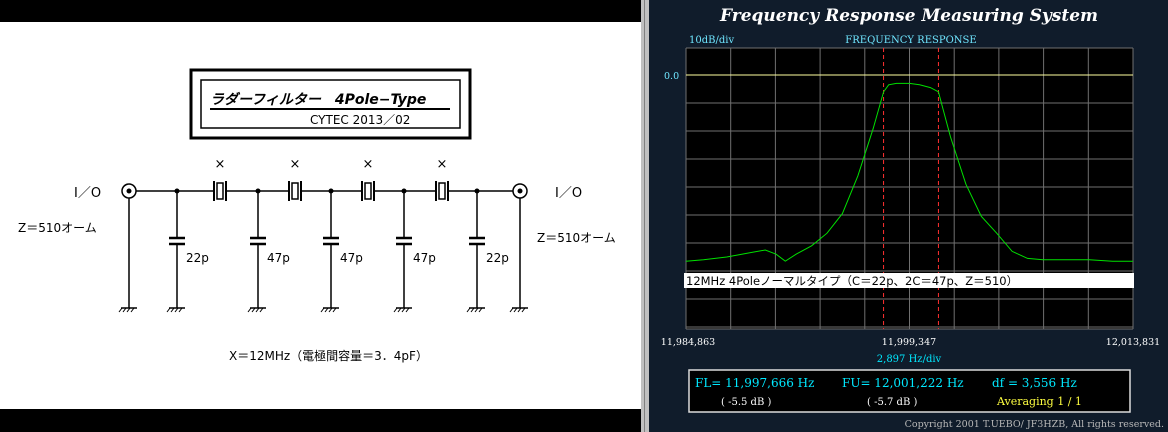 The image size is (1168, 432). I want to click on freq-start: 11,984,863, so click(688, 342).